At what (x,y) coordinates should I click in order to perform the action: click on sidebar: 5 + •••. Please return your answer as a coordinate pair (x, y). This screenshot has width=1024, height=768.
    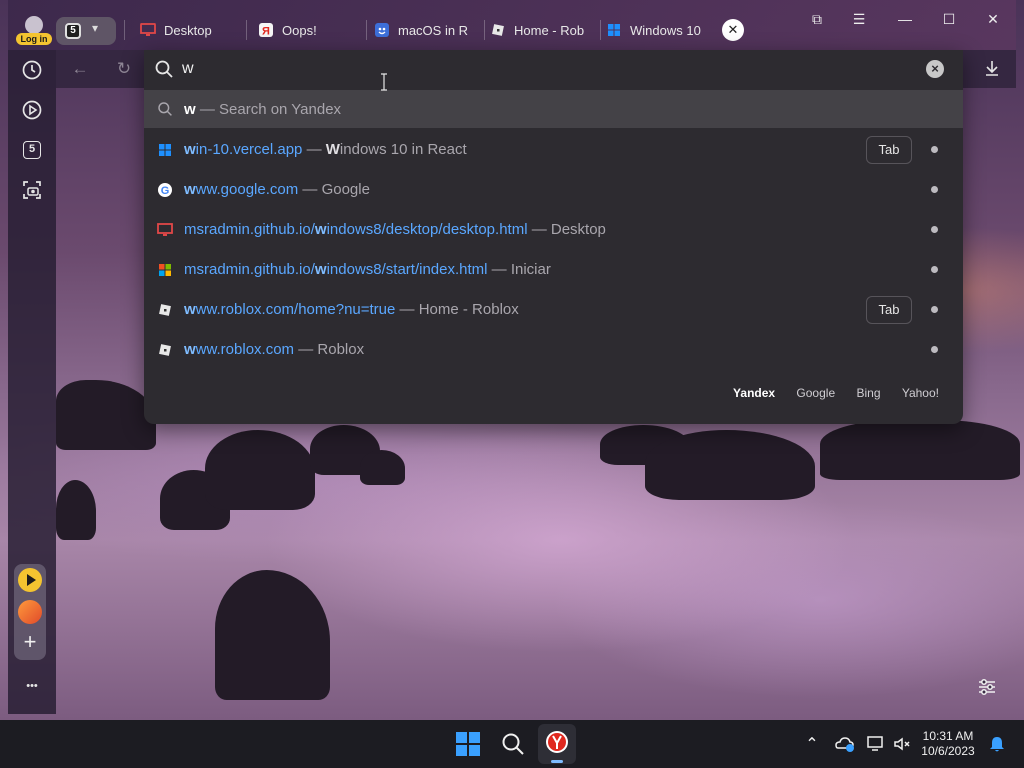
    Looking at the image, I should click on (32, 382).